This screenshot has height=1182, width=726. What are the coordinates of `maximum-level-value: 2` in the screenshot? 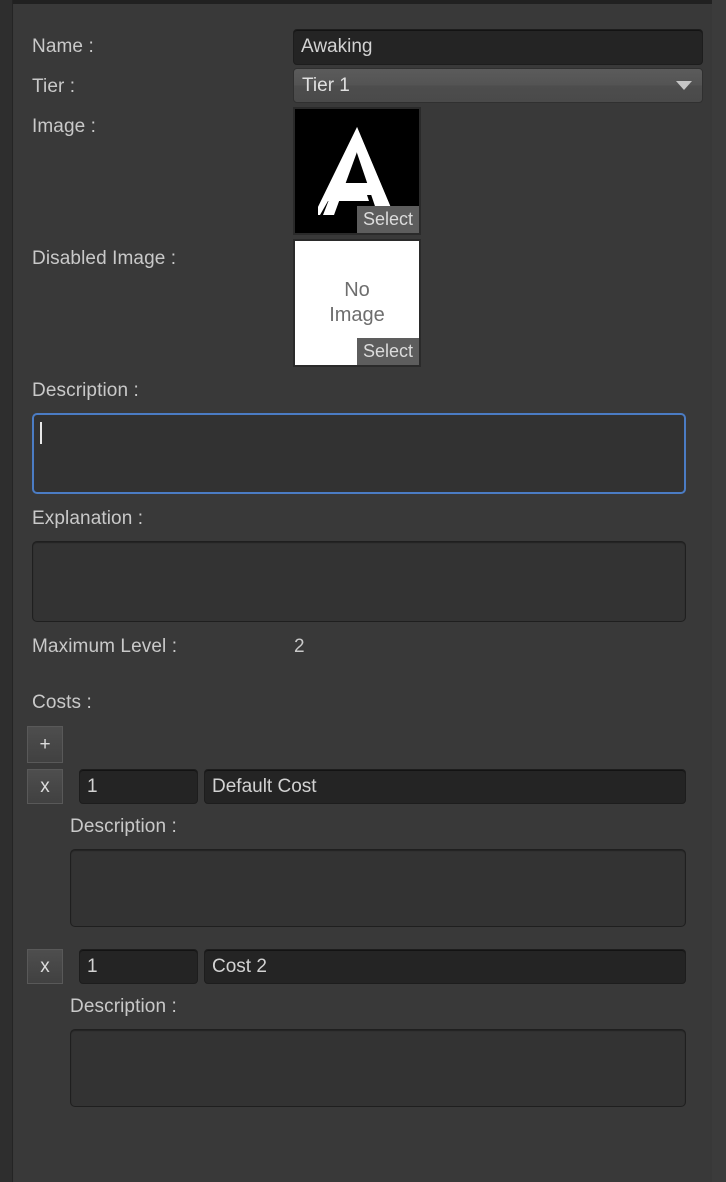 It's located at (299, 646).